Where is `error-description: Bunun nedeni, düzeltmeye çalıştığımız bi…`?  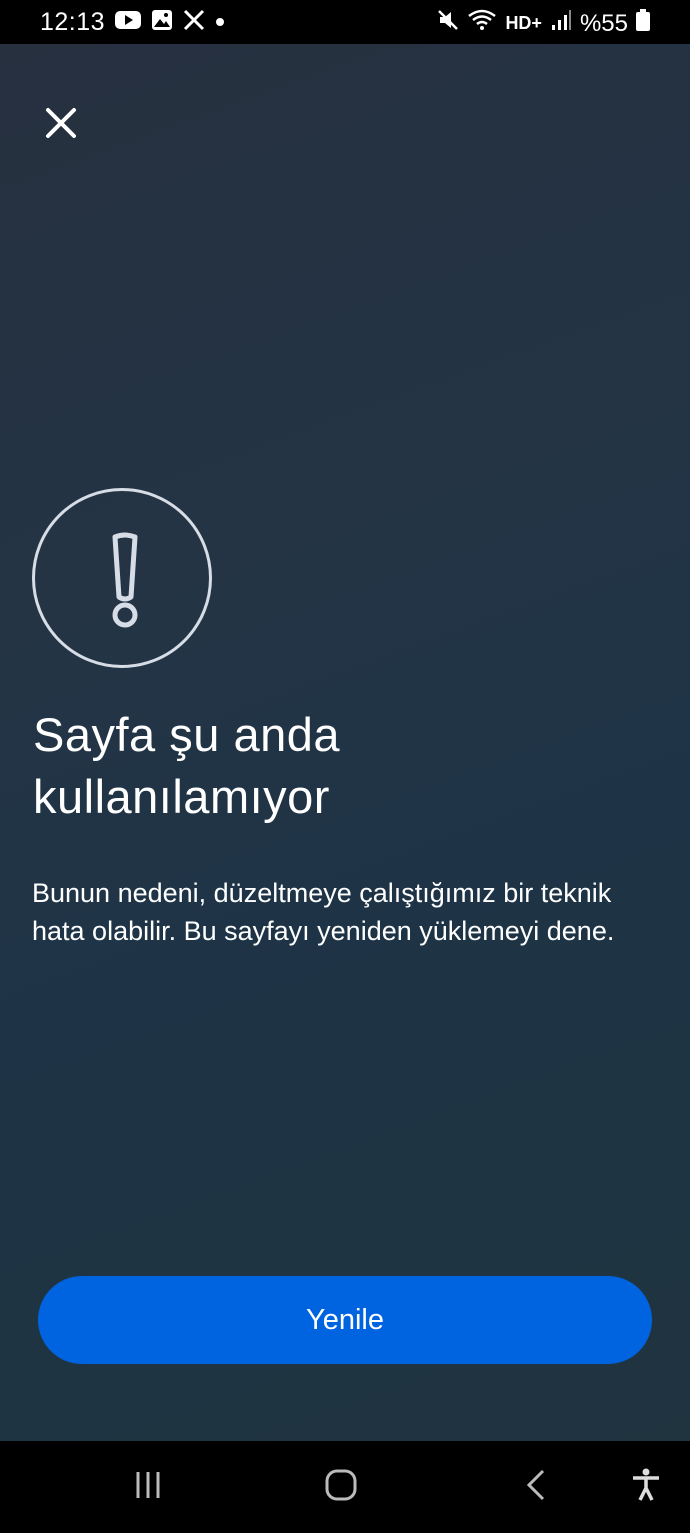 error-description: Bunun nedeni, düzeltmeye çalıştığımız bi… is located at coordinates (323, 912).